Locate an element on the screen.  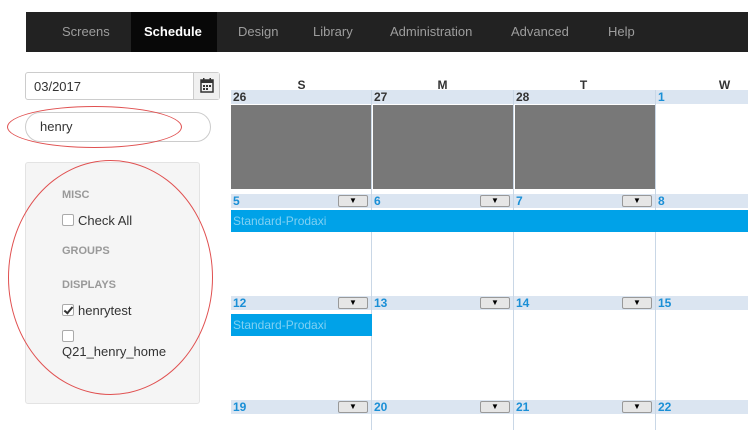
display-option-henrytest: henrytest is located at coordinates (96, 310).